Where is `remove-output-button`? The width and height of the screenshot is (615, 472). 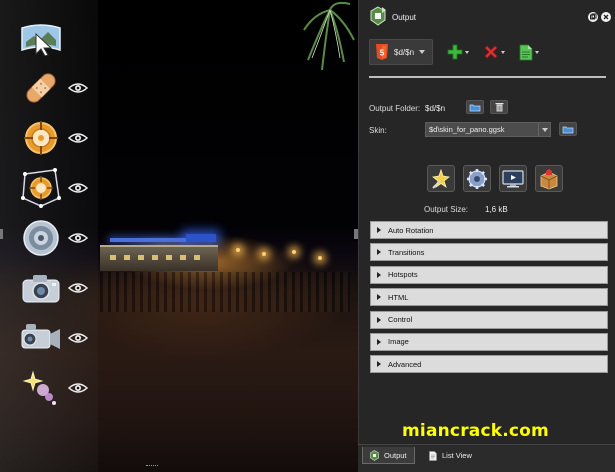
remove-output-button is located at coordinates (494, 52).